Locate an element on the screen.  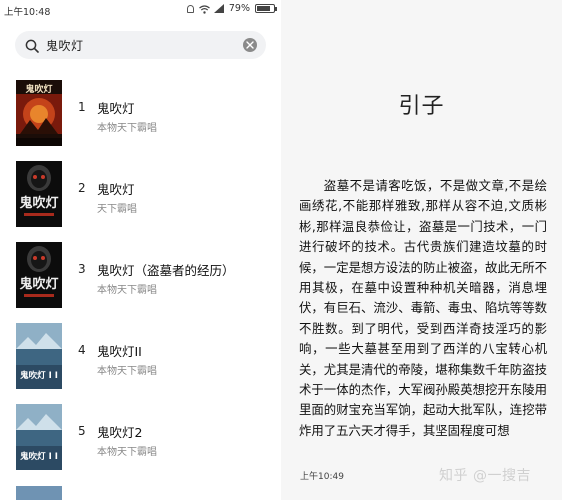
result-title: 鬼吹灯2 is located at coordinates (120, 432).